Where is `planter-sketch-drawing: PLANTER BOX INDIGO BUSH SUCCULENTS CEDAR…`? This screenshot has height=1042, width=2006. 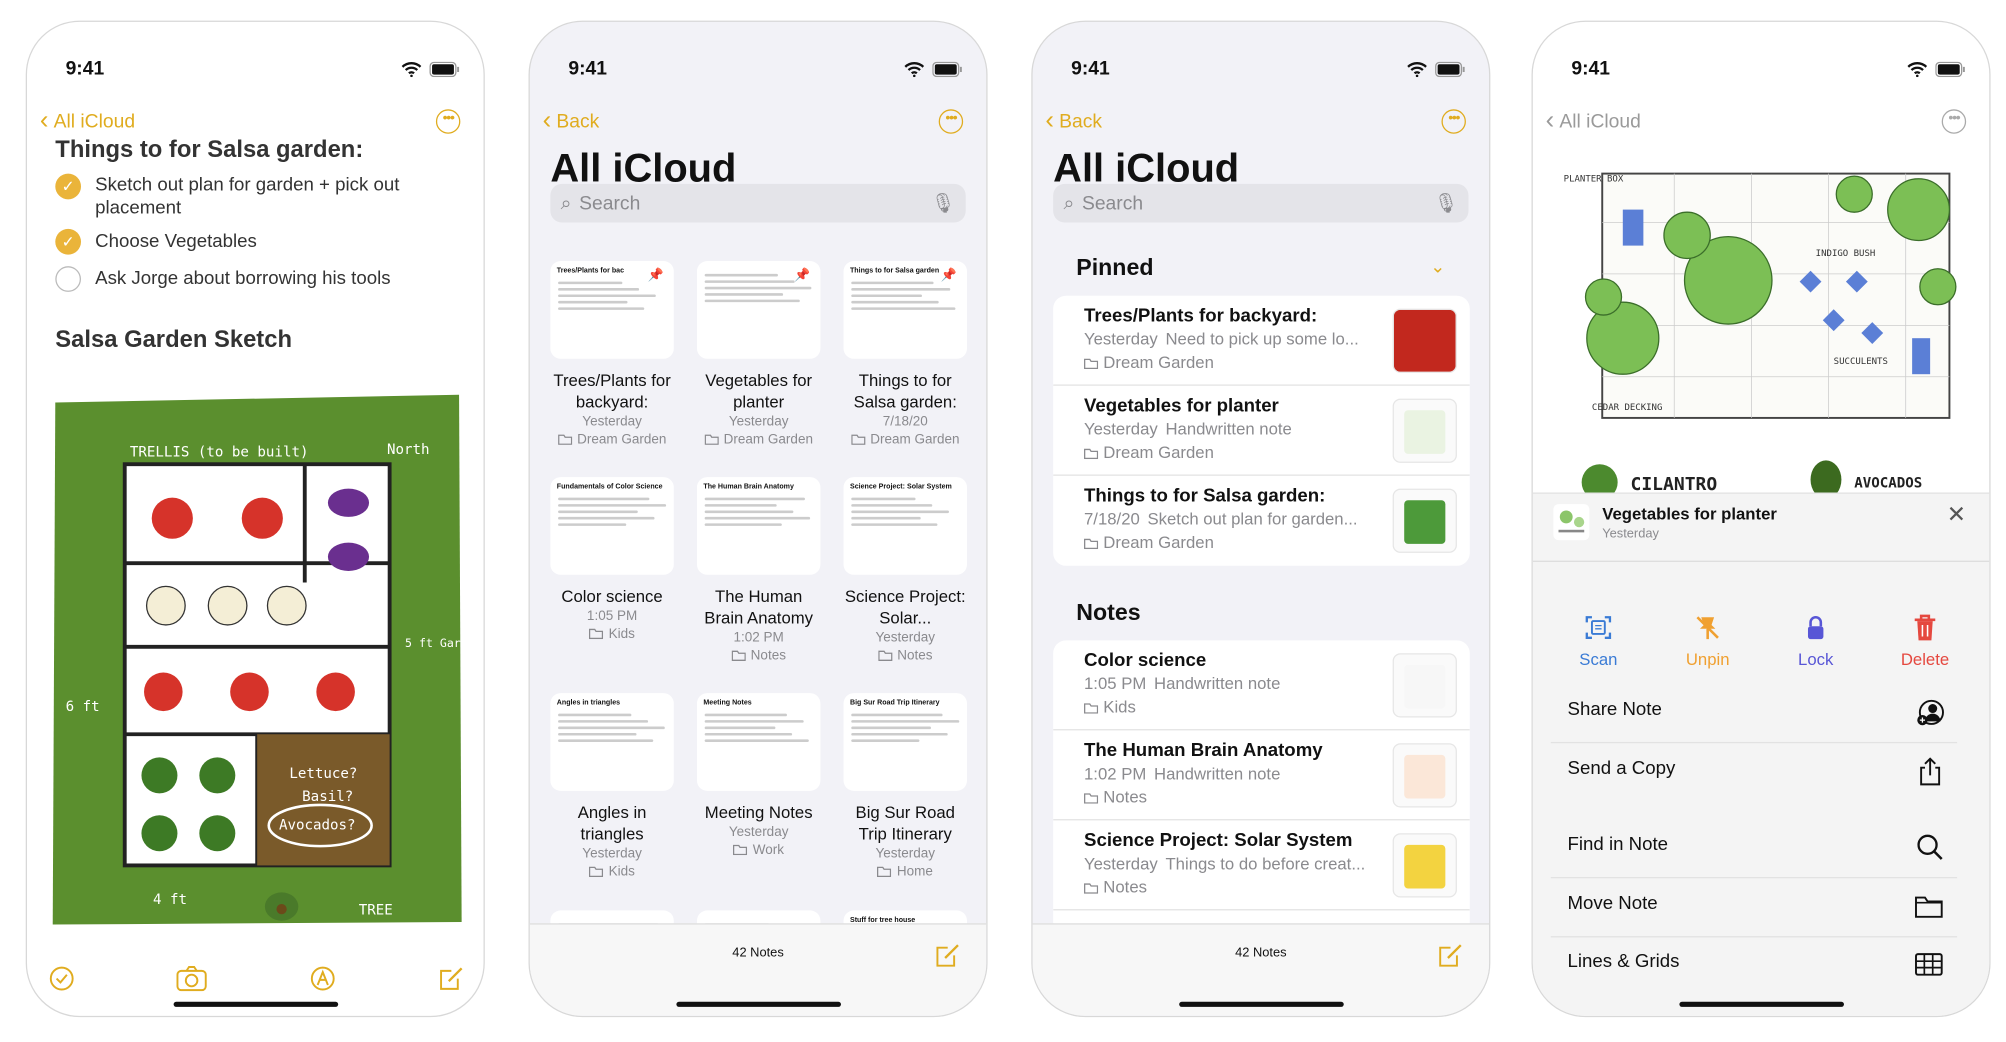
planter-sketch-drawing: PLANTER BOX INDIGO BUSH SUCCULENTS CEDAR… is located at coordinates (1761, 331).